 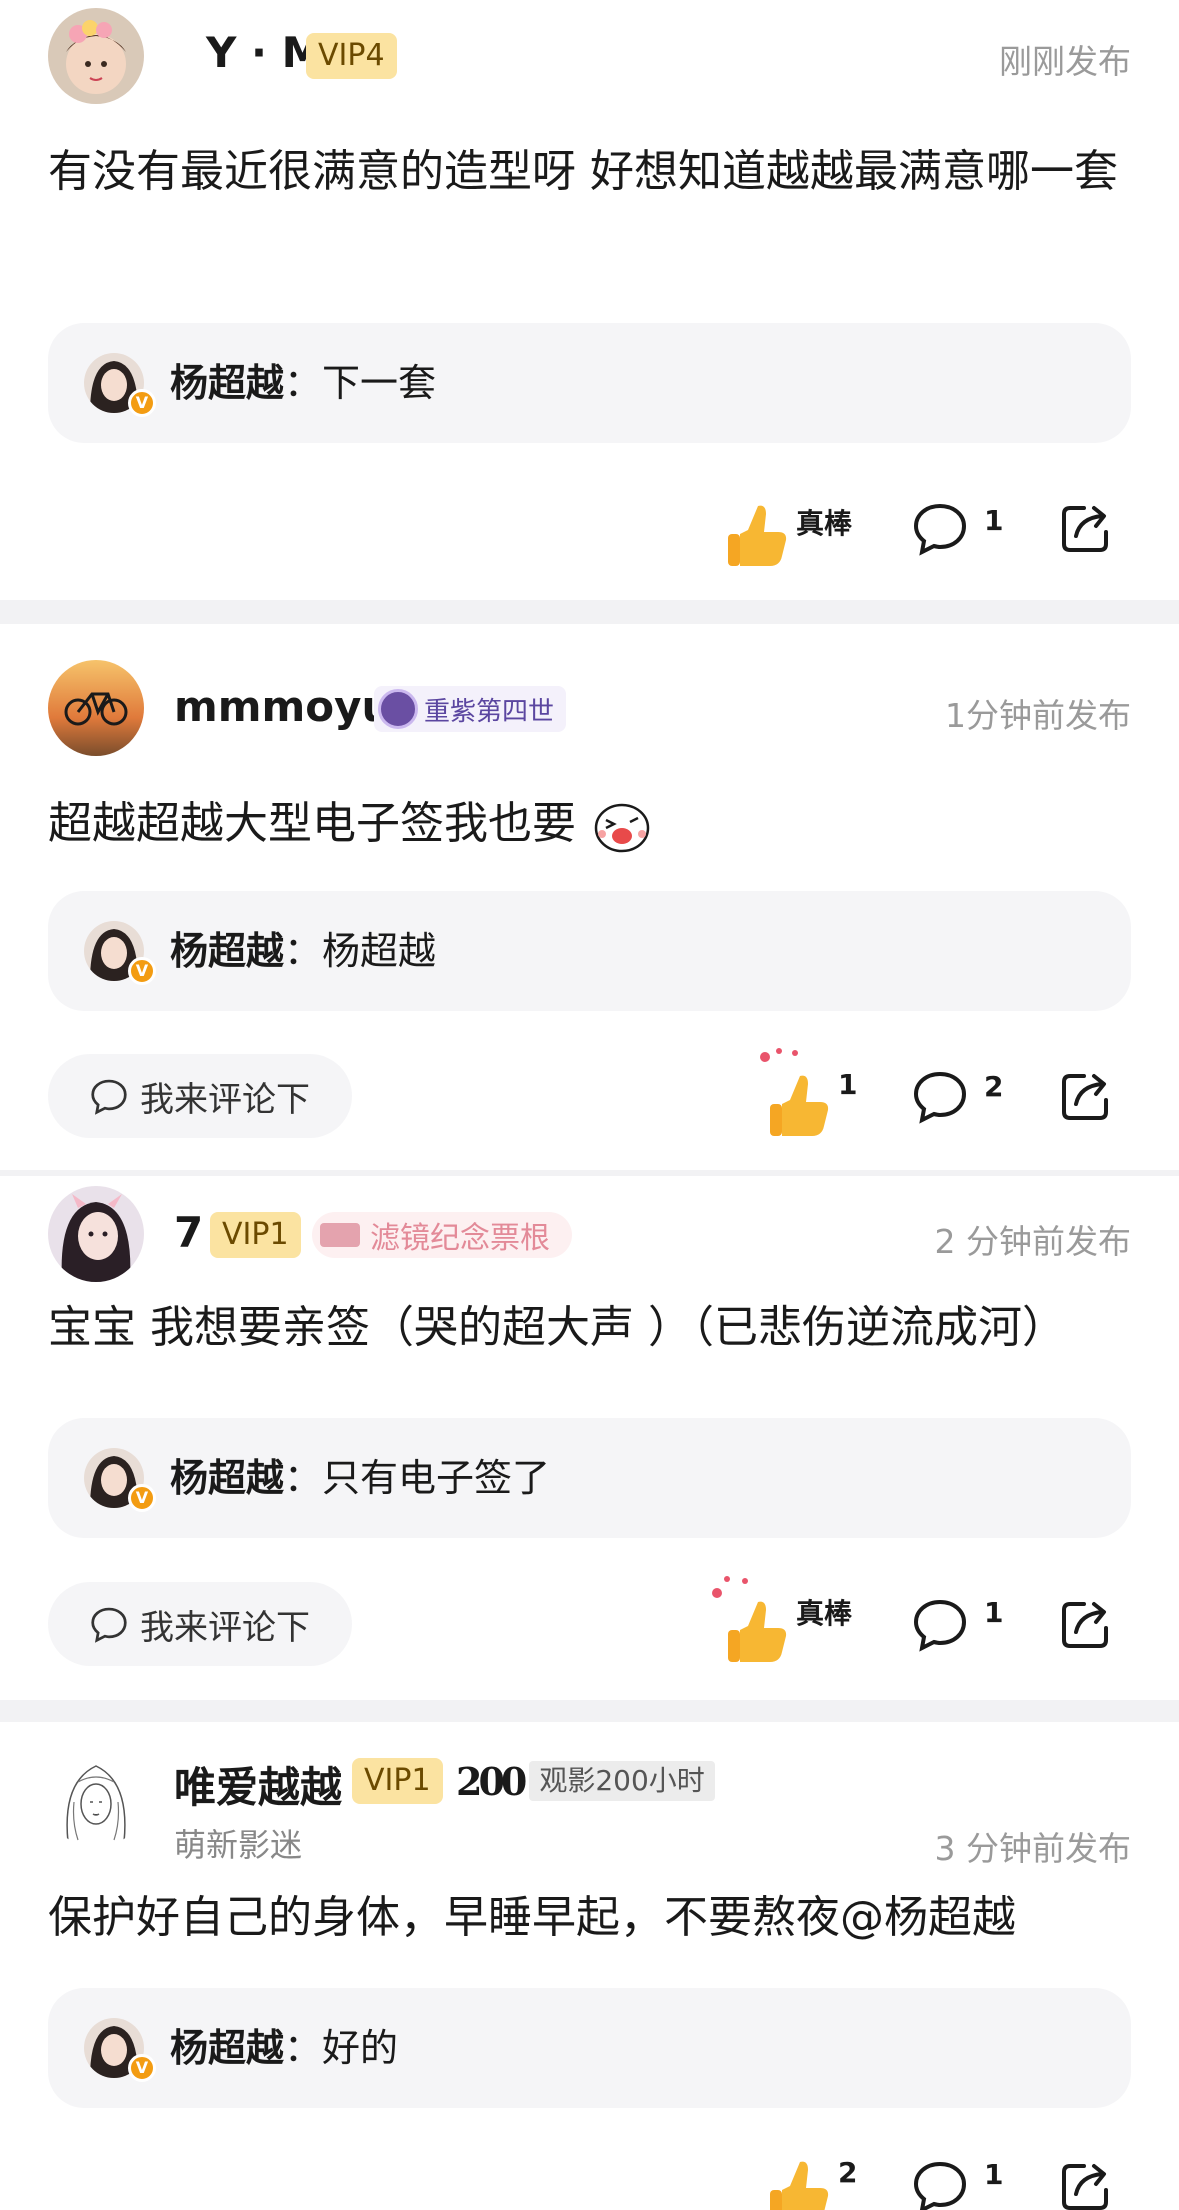 What do you see at coordinates (1033, 1848) in the screenshot?
I see `post-time: 3 分钟前发布` at bounding box center [1033, 1848].